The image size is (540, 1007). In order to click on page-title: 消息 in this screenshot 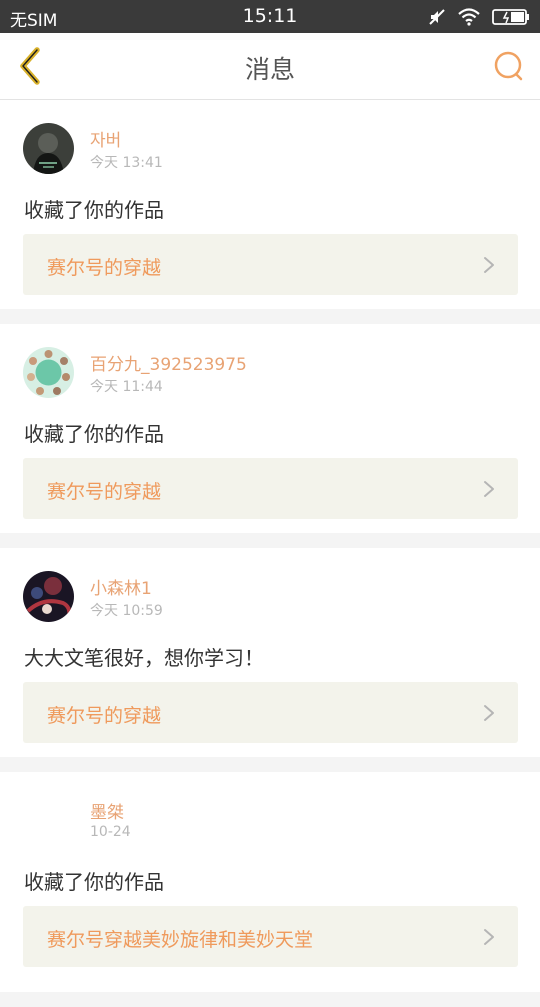, I will do `click(269, 69)`.